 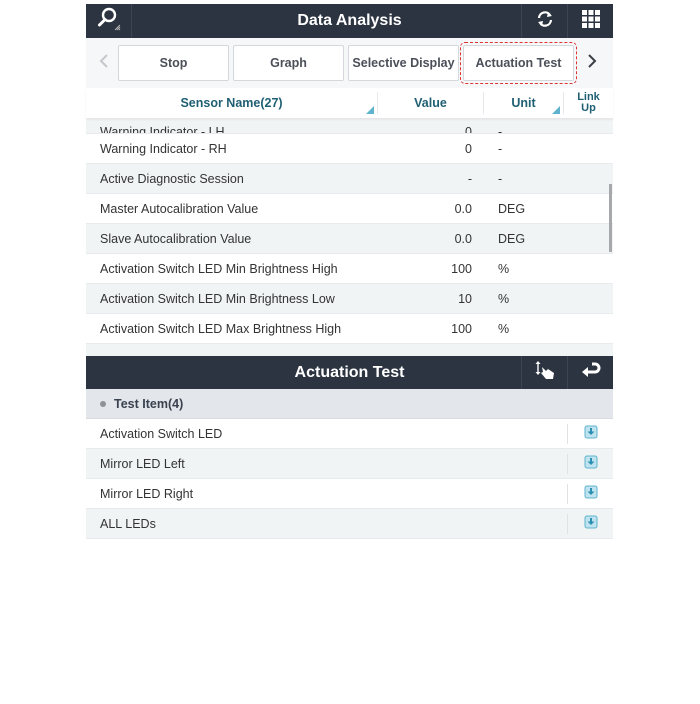 What do you see at coordinates (173, 63) in the screenshot?
I see `stop-button: Stop` at bounding box center [173, 63].